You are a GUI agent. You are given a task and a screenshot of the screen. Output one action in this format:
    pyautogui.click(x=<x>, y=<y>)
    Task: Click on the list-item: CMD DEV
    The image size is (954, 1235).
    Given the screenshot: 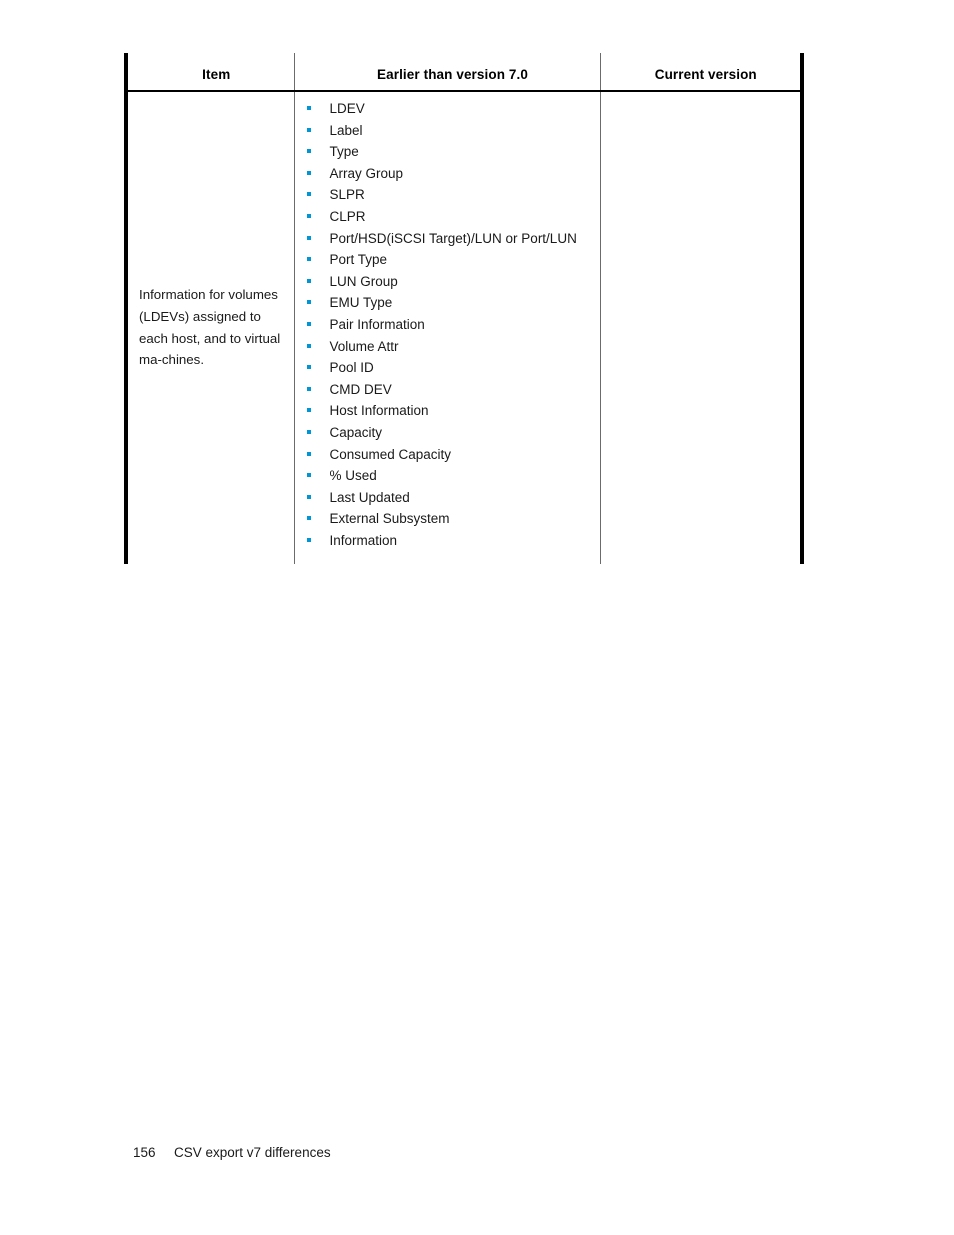 What is the action you would take?
    pyautogui.click(x=448, y=393)
    